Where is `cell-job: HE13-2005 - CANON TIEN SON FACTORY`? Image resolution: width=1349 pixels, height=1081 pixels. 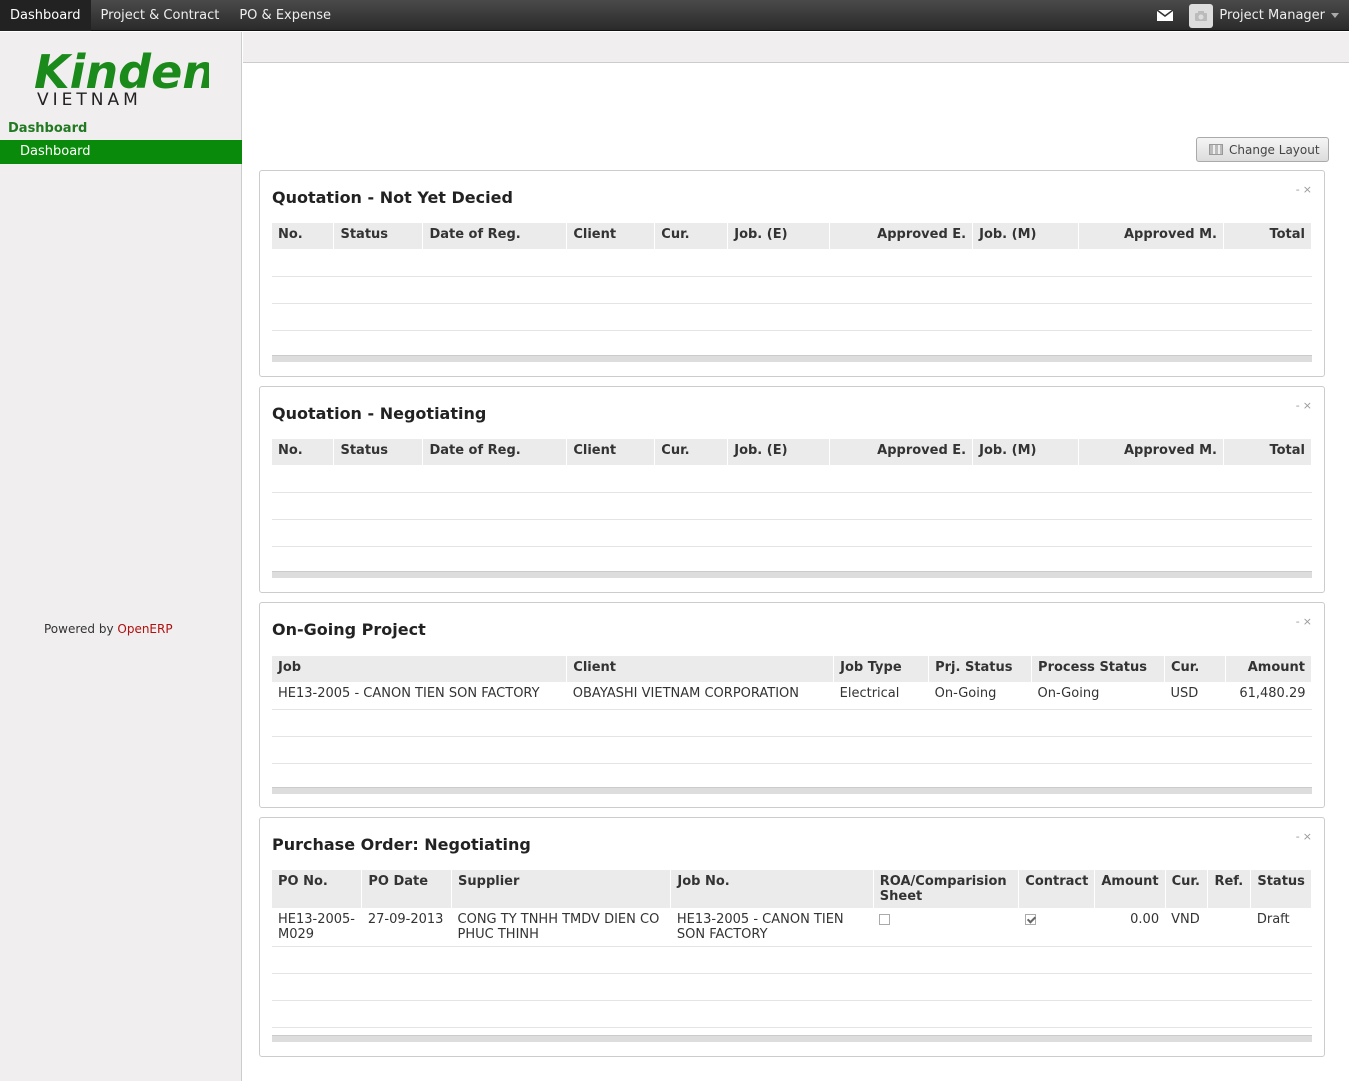
cell-job: HE13-2005 - CANON TIEN SON FACTORY is located at coordinates (419, 696).